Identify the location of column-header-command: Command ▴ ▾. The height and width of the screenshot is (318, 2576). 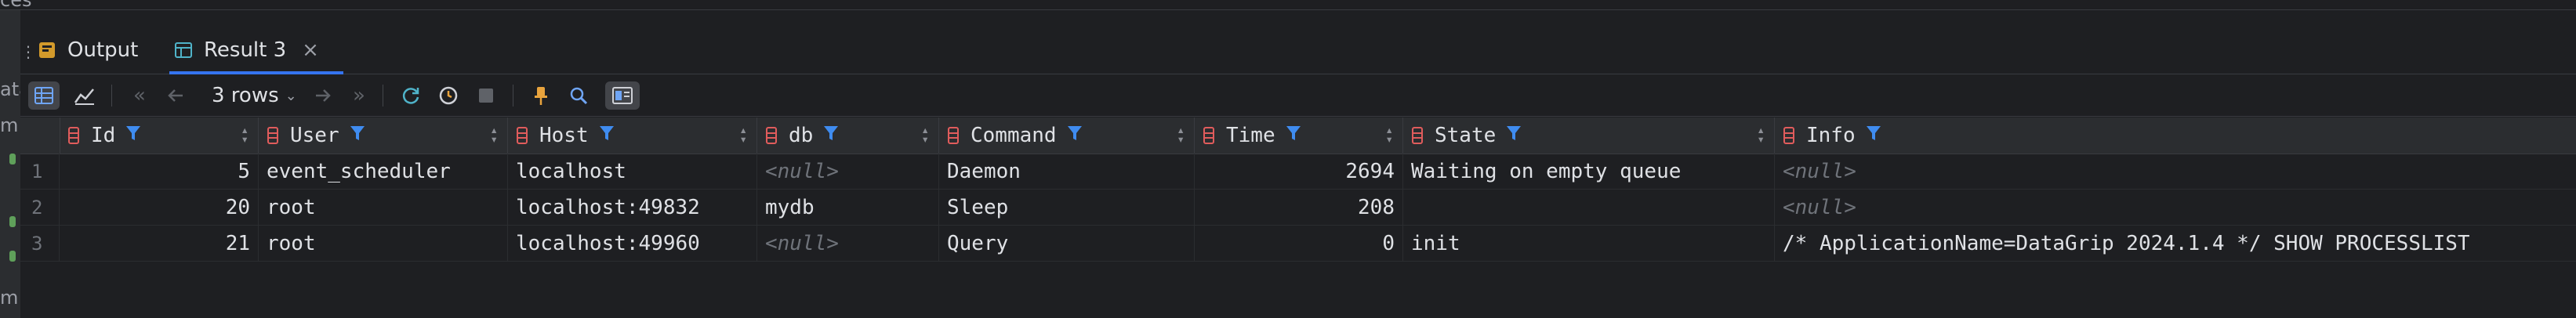
(1067, 135).